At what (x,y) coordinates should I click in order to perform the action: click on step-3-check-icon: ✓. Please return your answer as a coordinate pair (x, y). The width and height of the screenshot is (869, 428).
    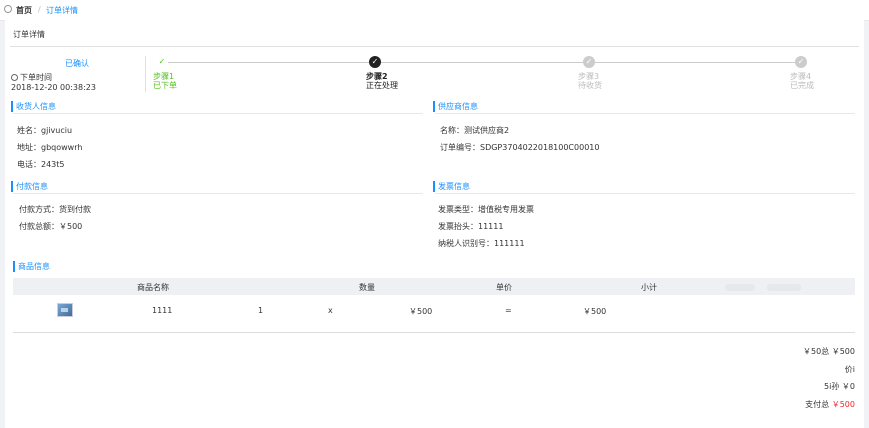
    Looking at the image, I should click on (589, 62).